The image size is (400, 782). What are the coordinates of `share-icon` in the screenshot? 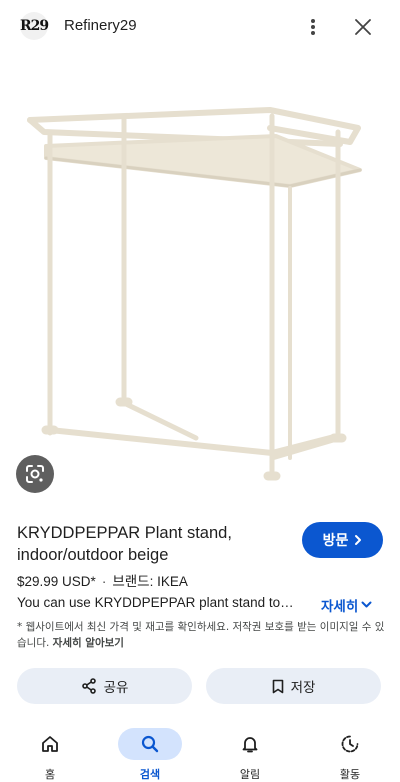 It's located at (88, 686).